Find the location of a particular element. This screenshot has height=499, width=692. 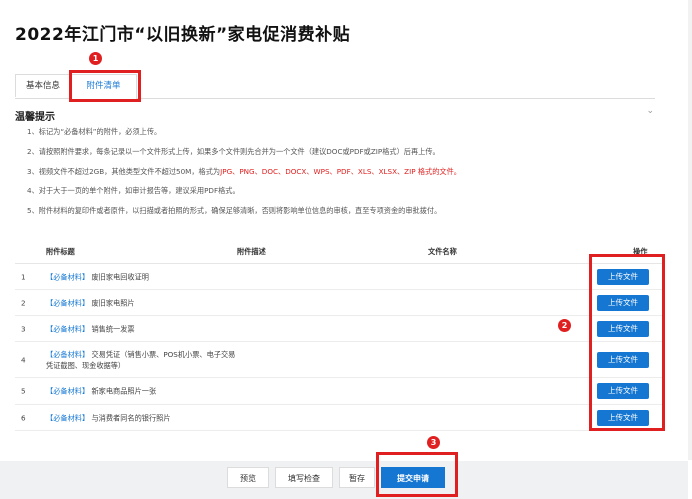

table-row: 6 【必备材料】 与消费者同名的银行照片 上传文件 is located at coordinates (338, 418).